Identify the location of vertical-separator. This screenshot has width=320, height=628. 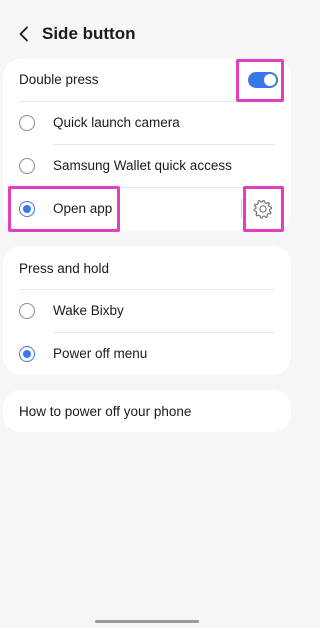
(241, 209).